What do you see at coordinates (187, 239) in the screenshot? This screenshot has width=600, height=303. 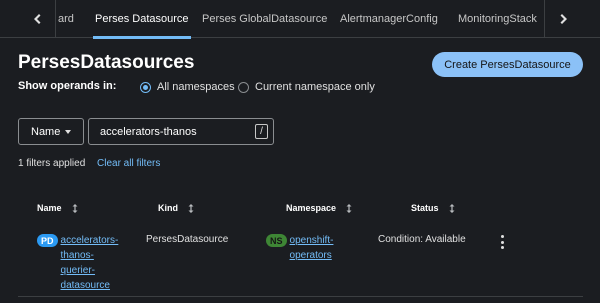 I see `kind-cell: PersesDatasource` at bounding box center [187, 239].